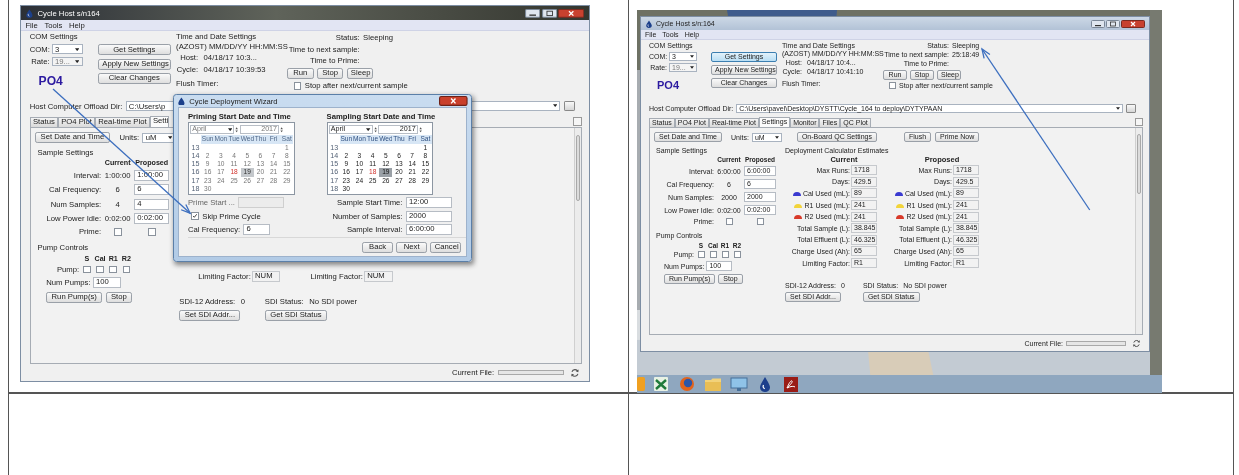  I want to click on dialog-title: Cycle Deployment Wizard, so click(233, 101).